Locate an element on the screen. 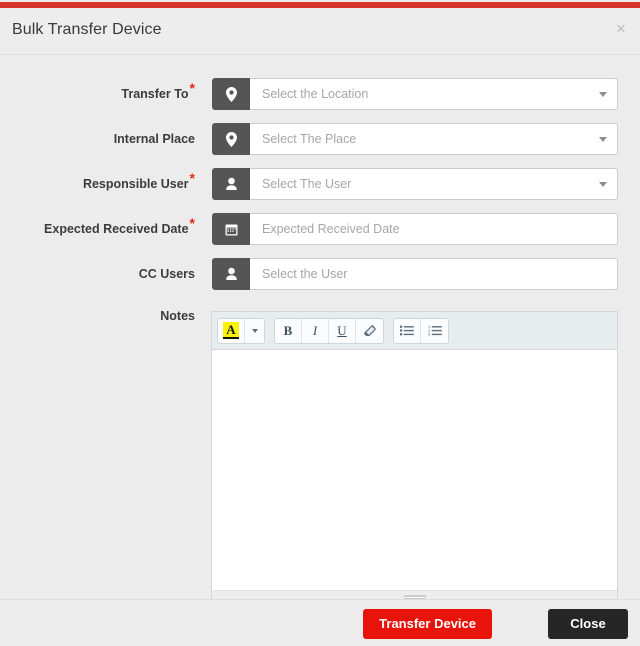 The width and height of the screenshot is (640, 646). text-highlight-button: A is located at coordinates (231, 330).